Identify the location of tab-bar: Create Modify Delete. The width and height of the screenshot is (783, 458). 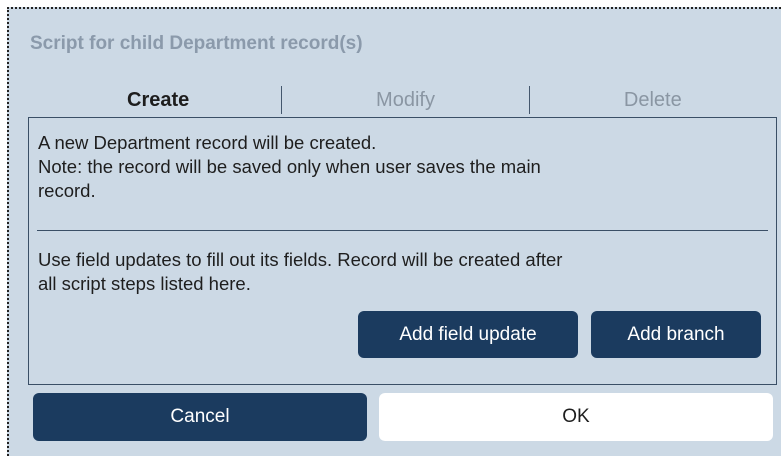
(405, 100).